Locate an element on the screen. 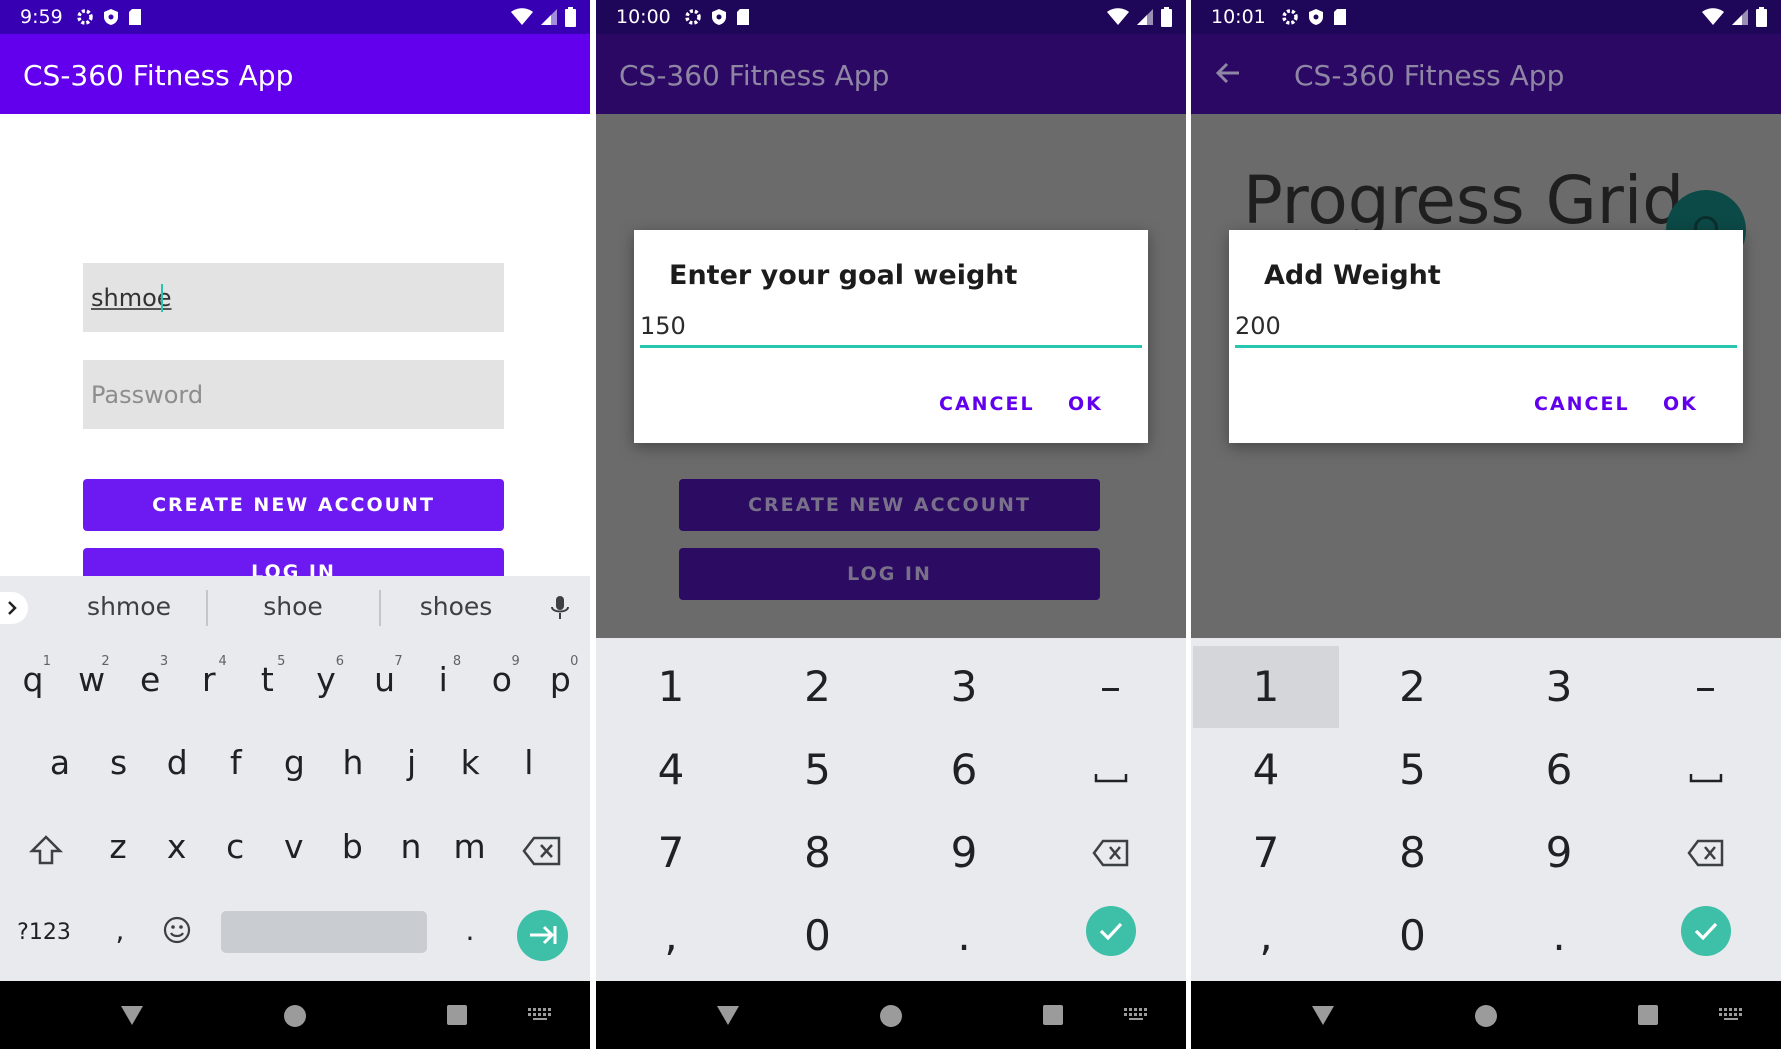 This screenshot has height=1049, width=1781. suggestion-3: shoes is located at coordinates (456, 606).